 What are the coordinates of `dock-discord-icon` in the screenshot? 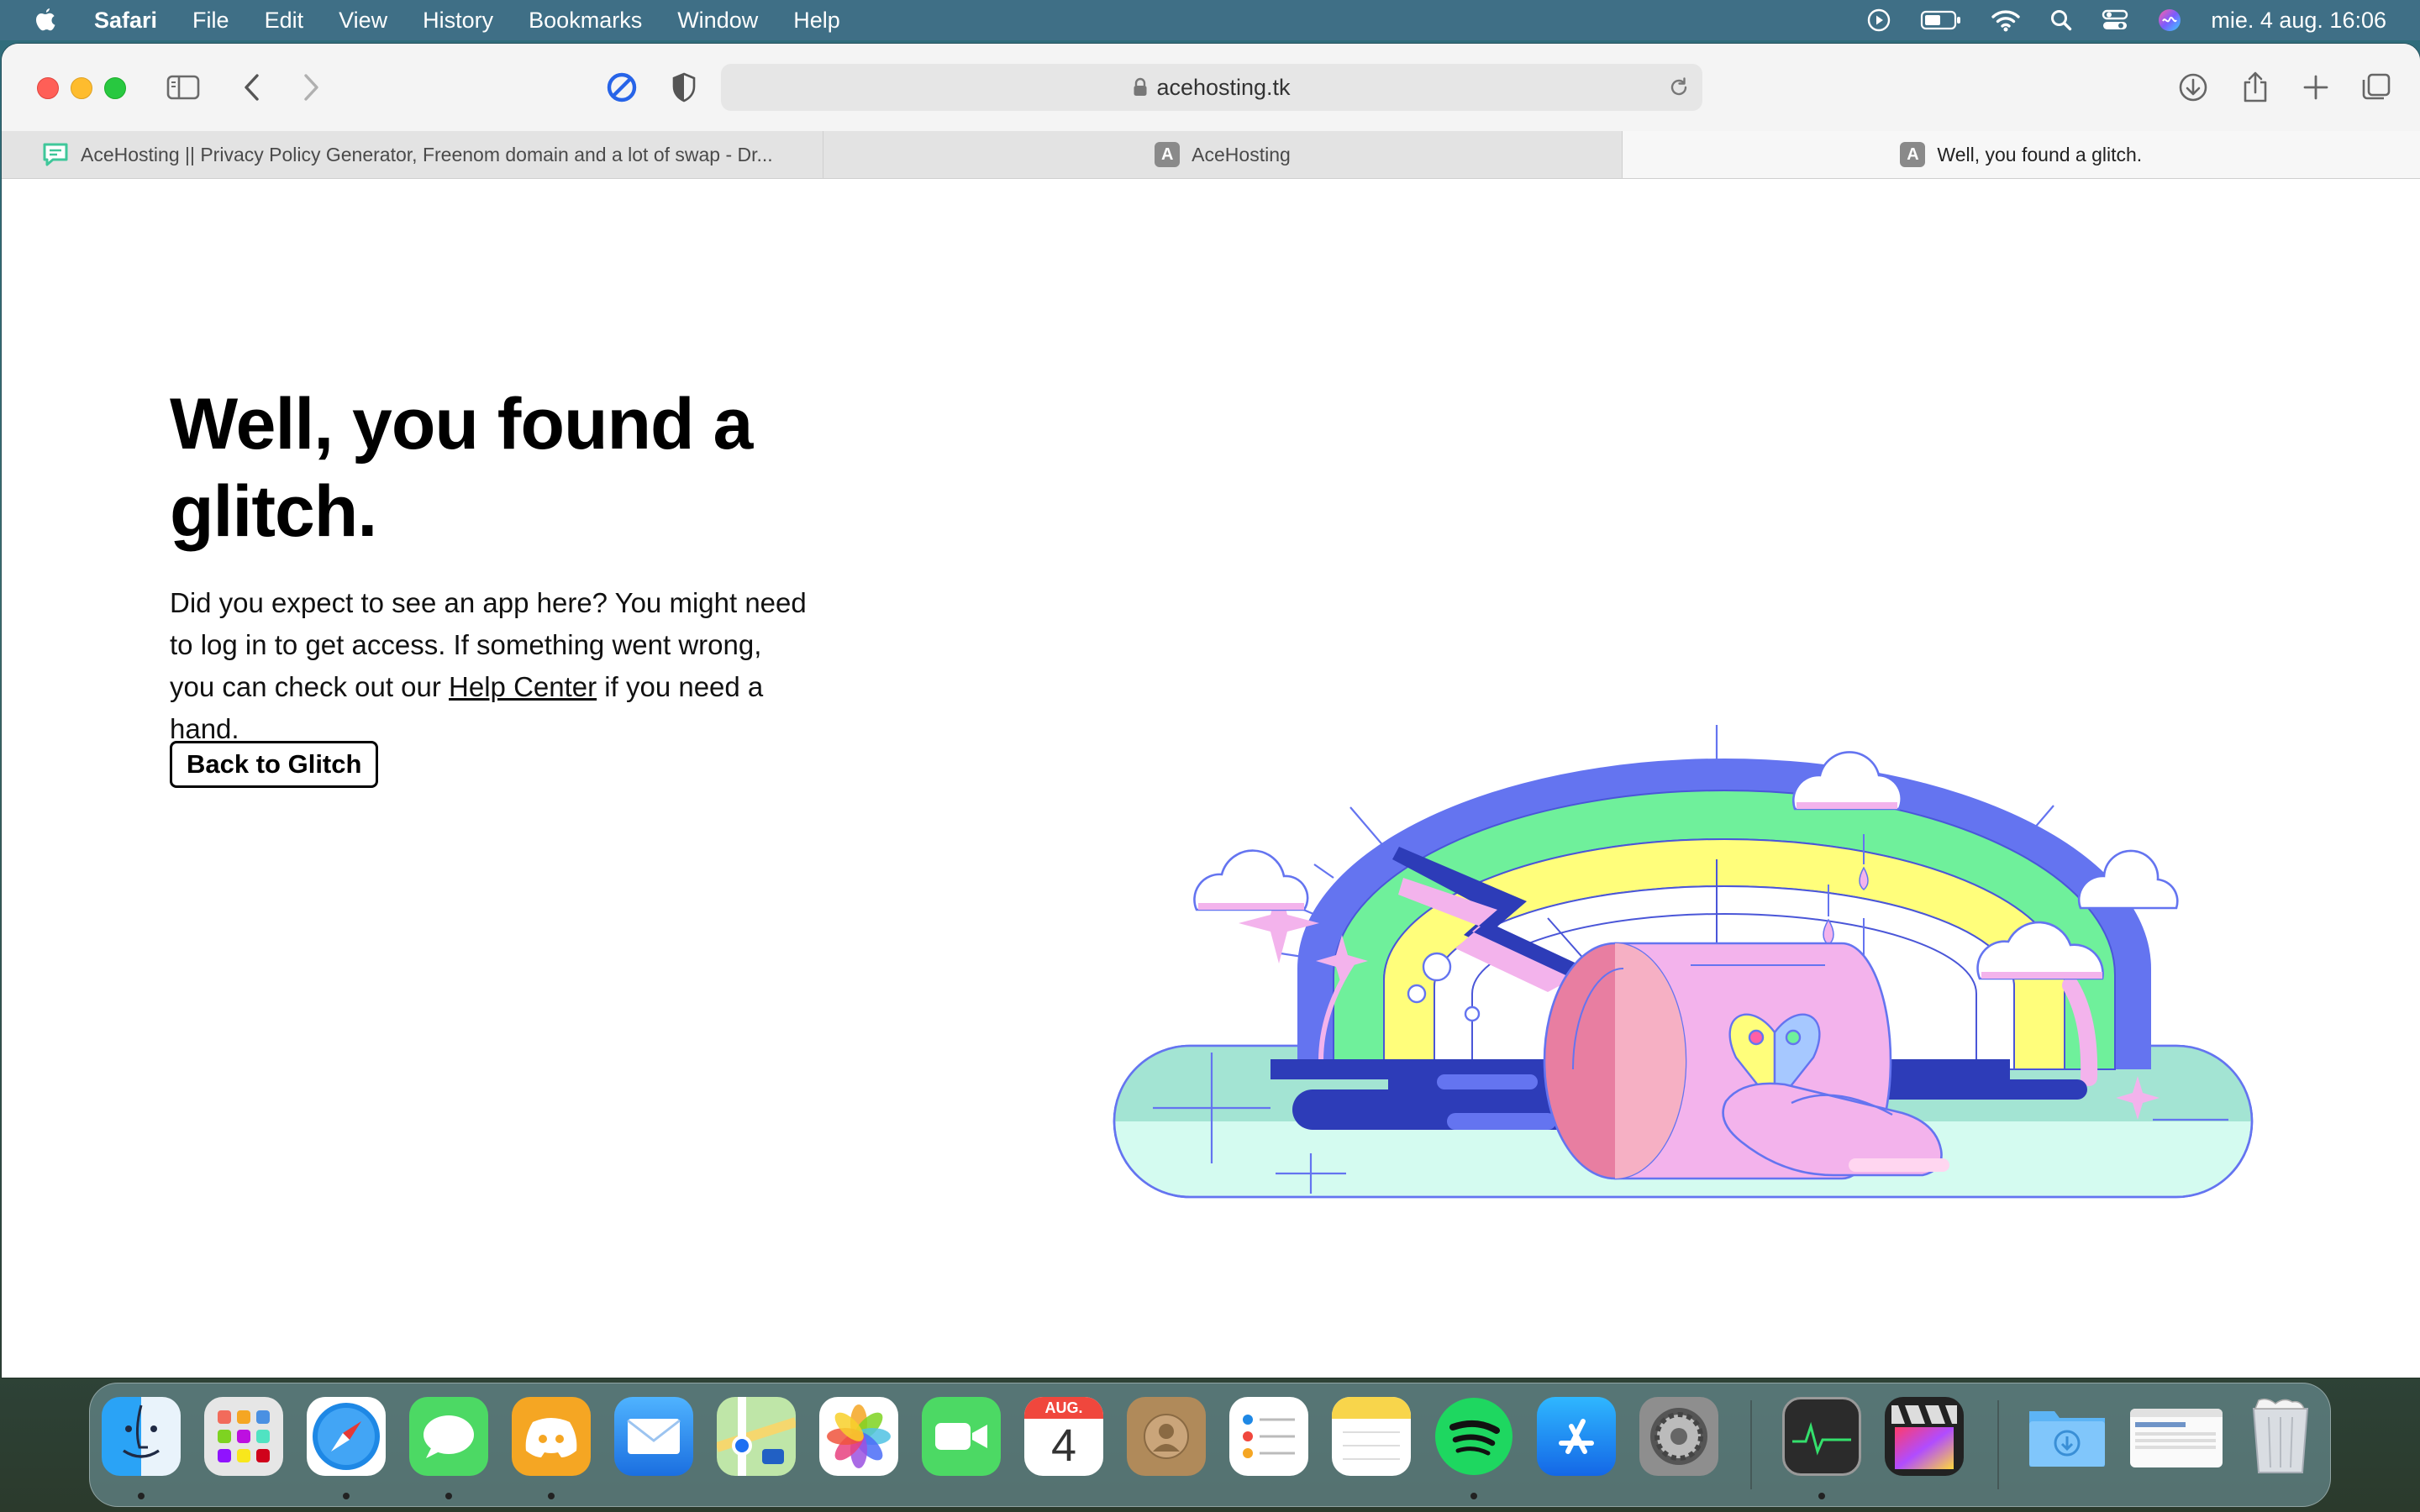 It's located at (552, 1436).